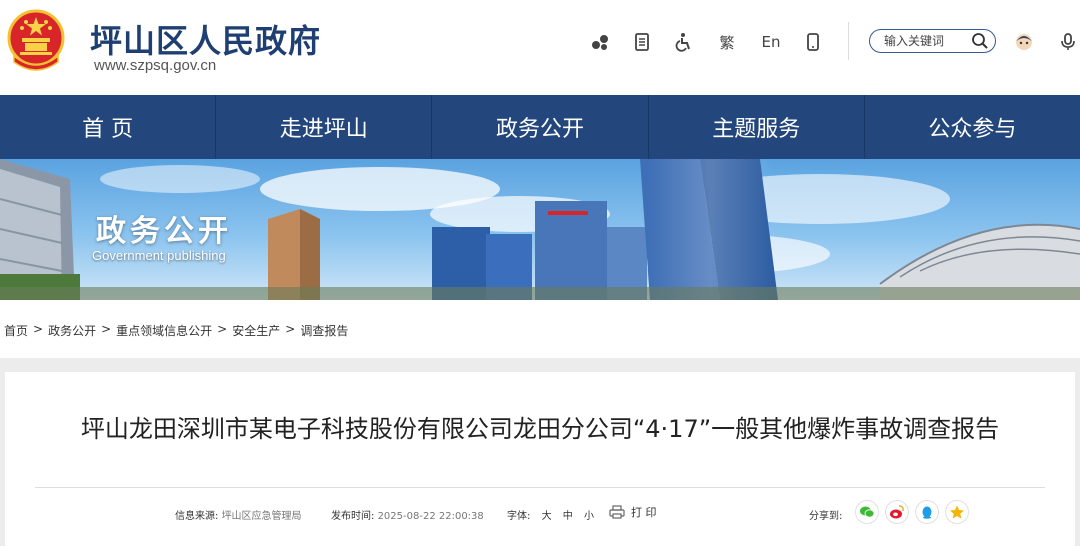 The width and height of the screenshot is (1080, 546). Describe the element at coordinates (757, 127) in the screenshot. I see `nav-item-services: 主题服务` at that location.